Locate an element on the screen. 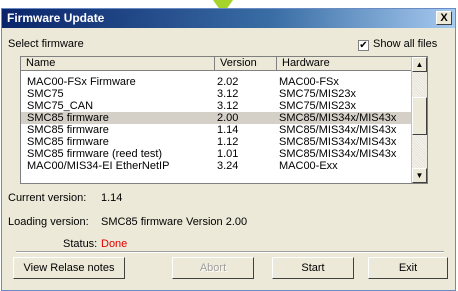 Image resolution: width=458 pixels, height=291 pixels. row-name: SMC75 is located at coordinates (45, 94).